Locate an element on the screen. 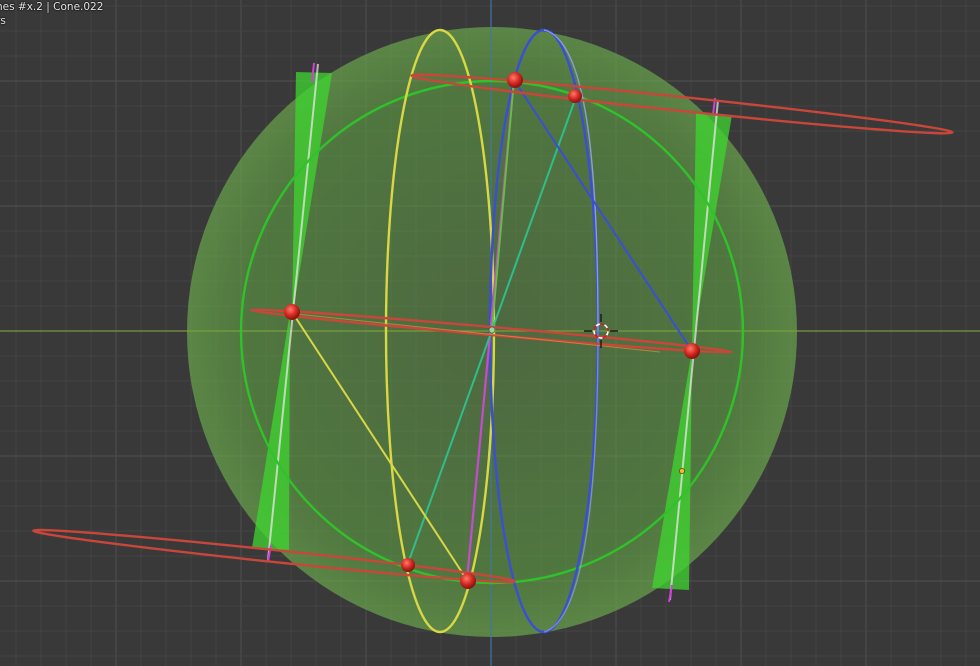 The image size is (980, 666). node-left is located at coordinates (292, 312).